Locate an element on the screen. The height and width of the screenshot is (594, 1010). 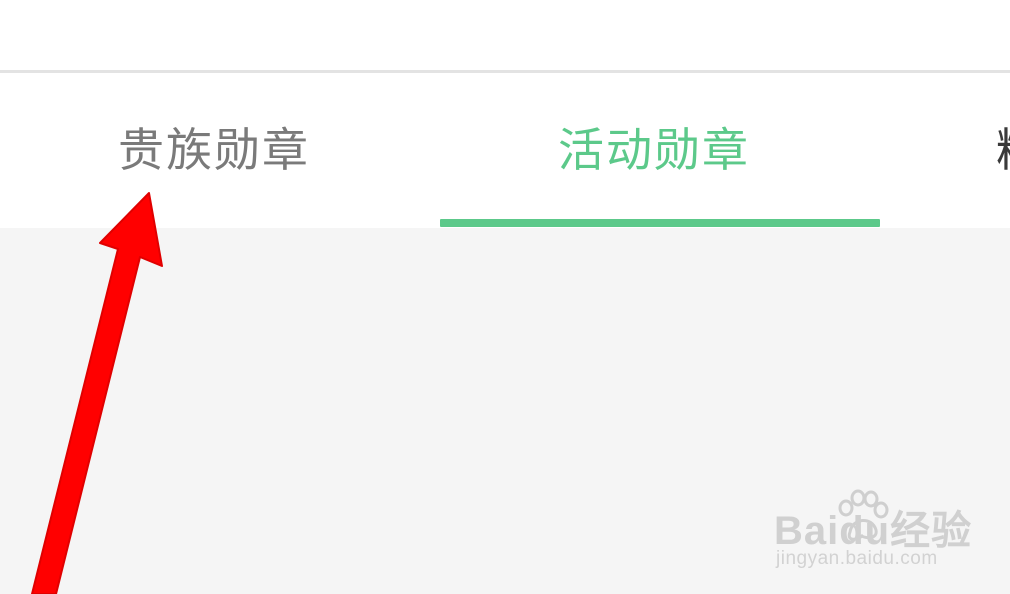
tab-noble-medals-label: 贵族勋章 is located at coordinates (214, 150).